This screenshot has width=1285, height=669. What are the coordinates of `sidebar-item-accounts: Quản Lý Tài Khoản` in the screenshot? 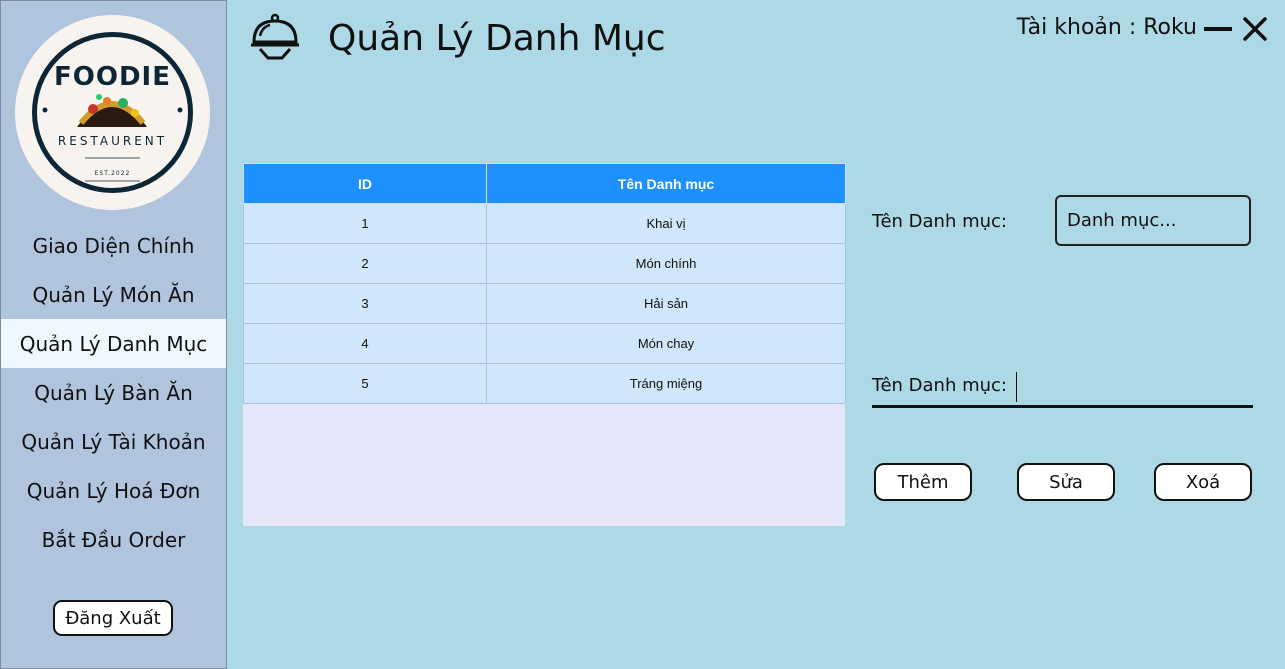 It's located at (113, 441).